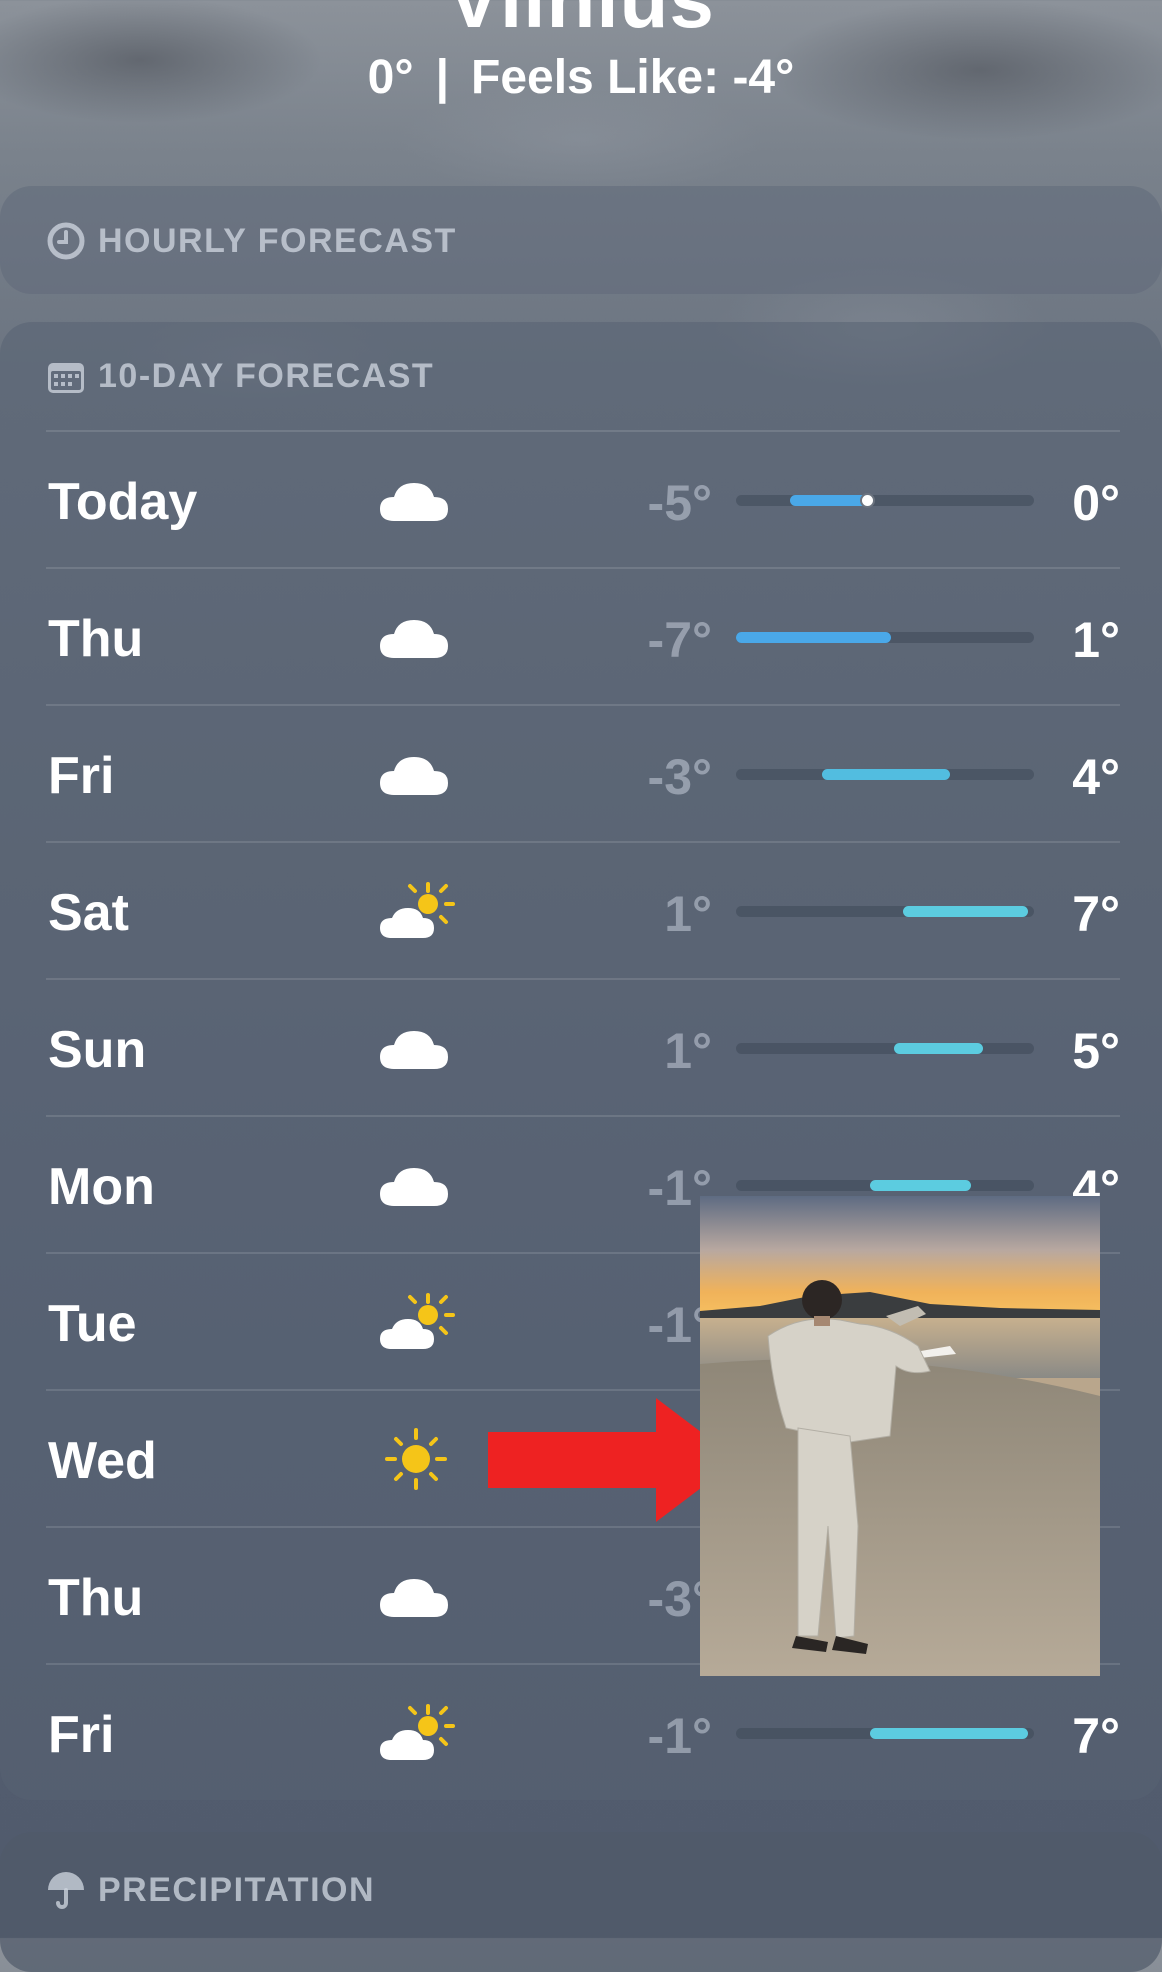  What do you see at coordinates (583, 636) in the screenshot?
I see `forecast-row: Thu -7° 1°` at bounding box center [583, 636].